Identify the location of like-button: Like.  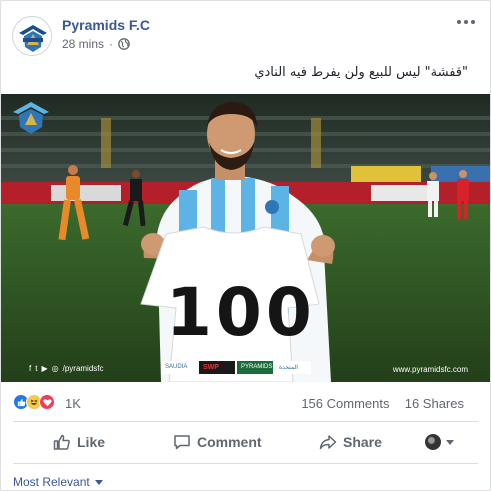
(79, 442).